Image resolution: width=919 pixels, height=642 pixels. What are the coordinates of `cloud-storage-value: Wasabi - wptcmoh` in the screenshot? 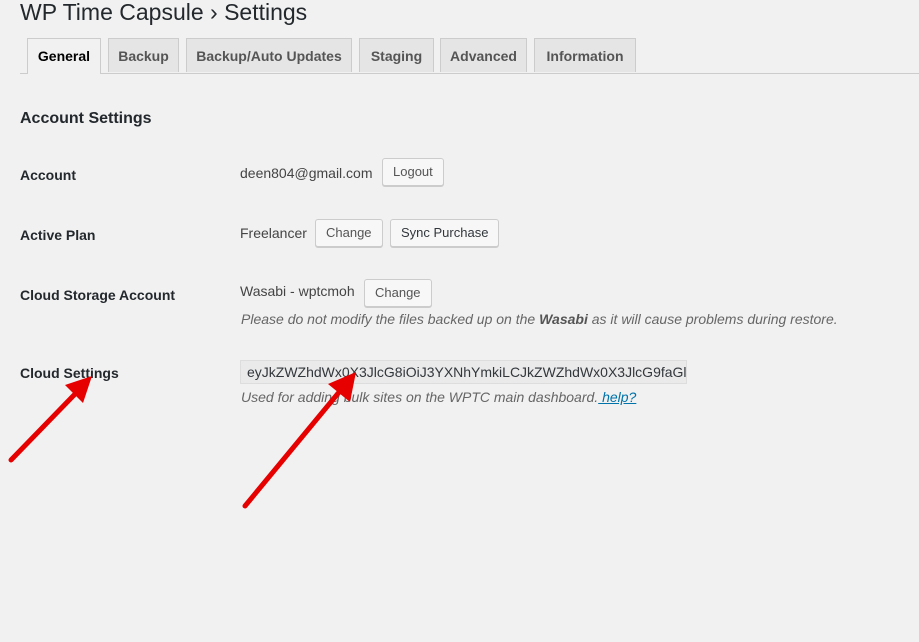 It's located at (297, 291).